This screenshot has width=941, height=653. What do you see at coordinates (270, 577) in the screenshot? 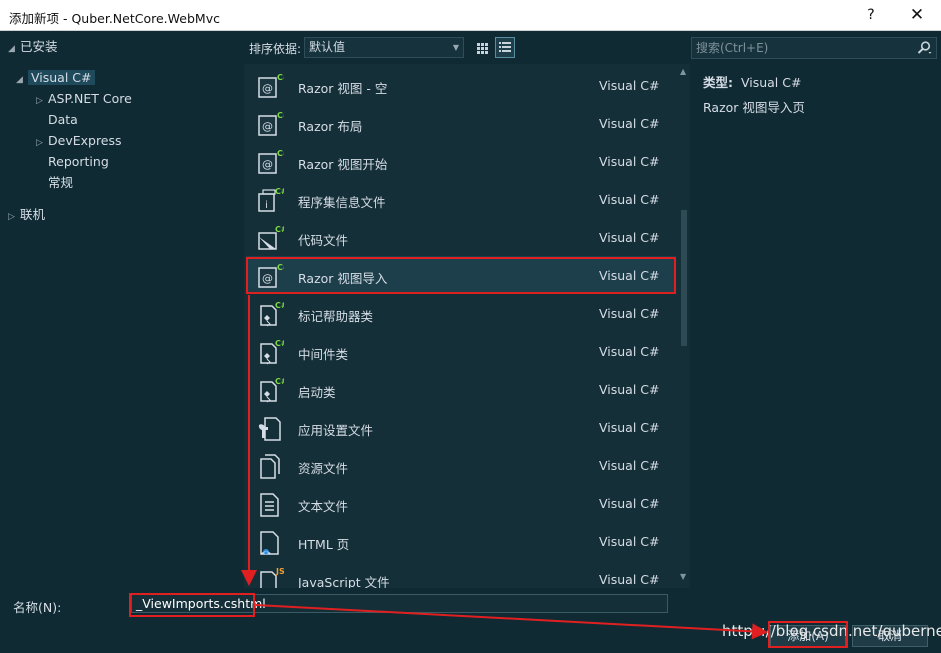
I see `js-file-icon: JS` at bounding box center [270, 577].